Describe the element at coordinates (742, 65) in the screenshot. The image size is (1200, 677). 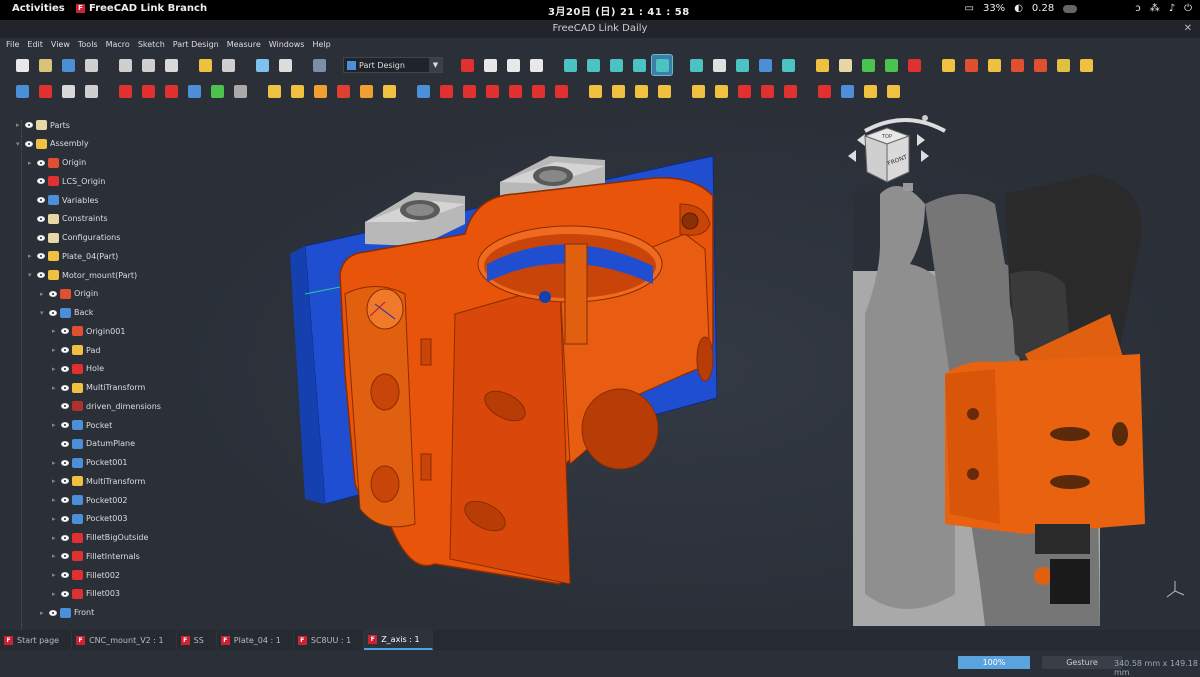
I see `nav-up-button` at that location.